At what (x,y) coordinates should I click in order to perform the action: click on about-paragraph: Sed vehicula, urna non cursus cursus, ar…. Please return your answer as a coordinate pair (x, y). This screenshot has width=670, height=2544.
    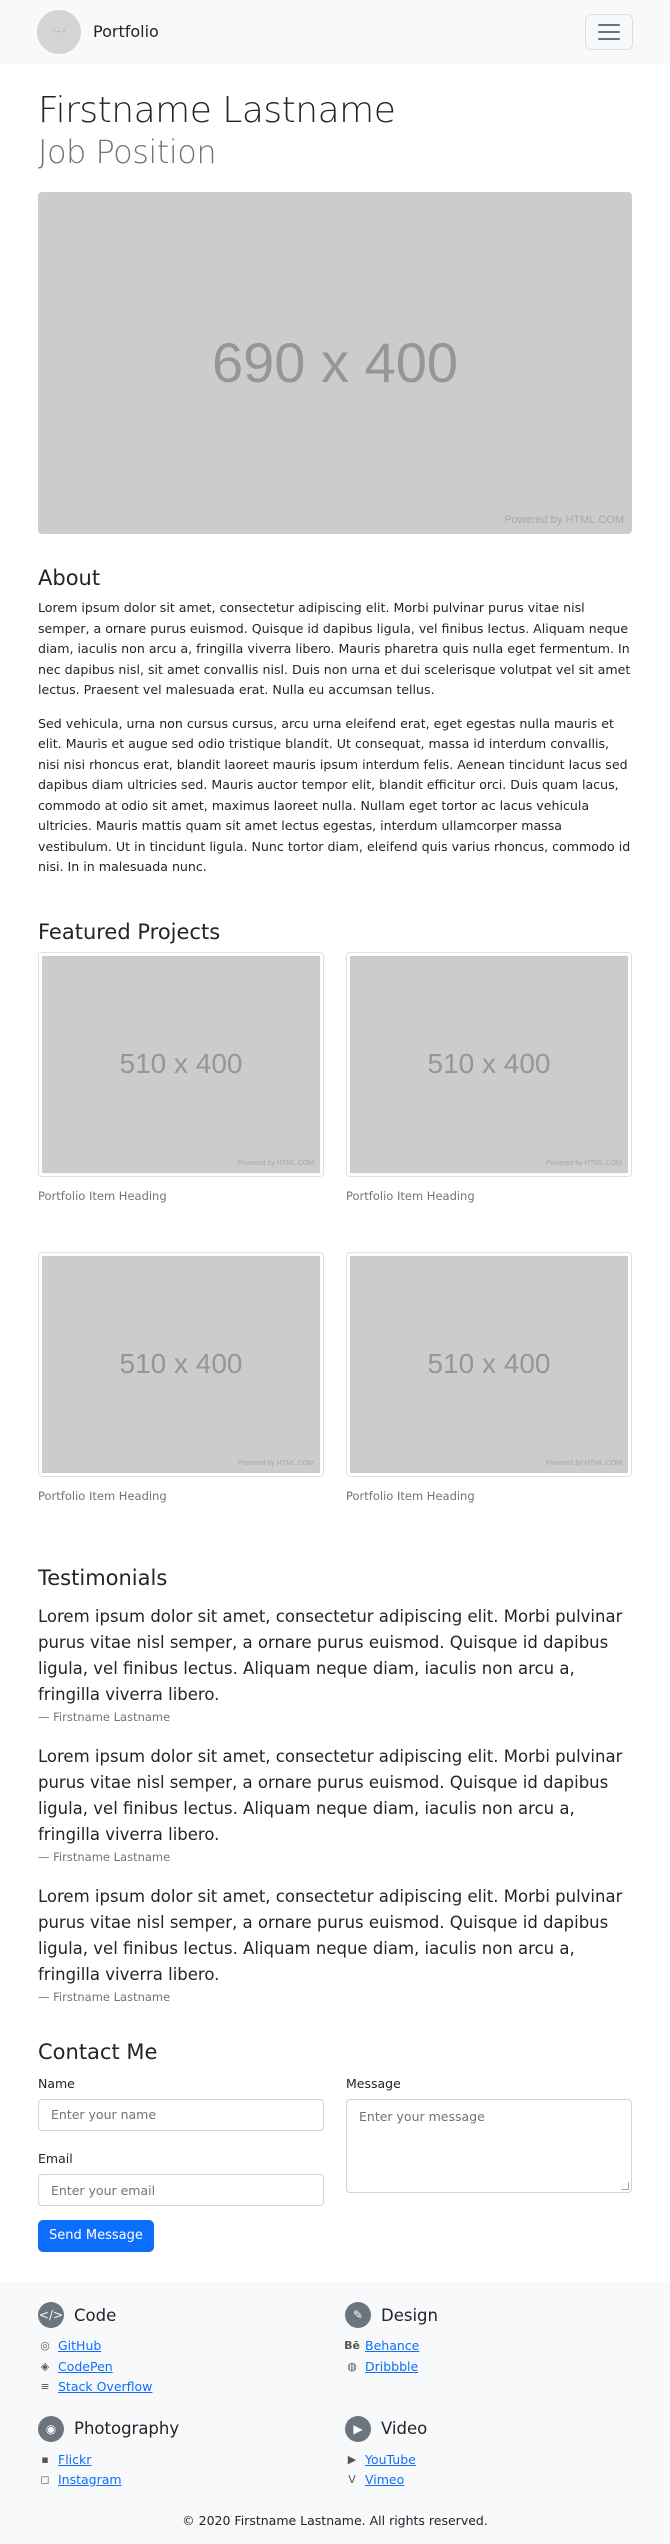
    Looking at the image, I should click on (334, 795).